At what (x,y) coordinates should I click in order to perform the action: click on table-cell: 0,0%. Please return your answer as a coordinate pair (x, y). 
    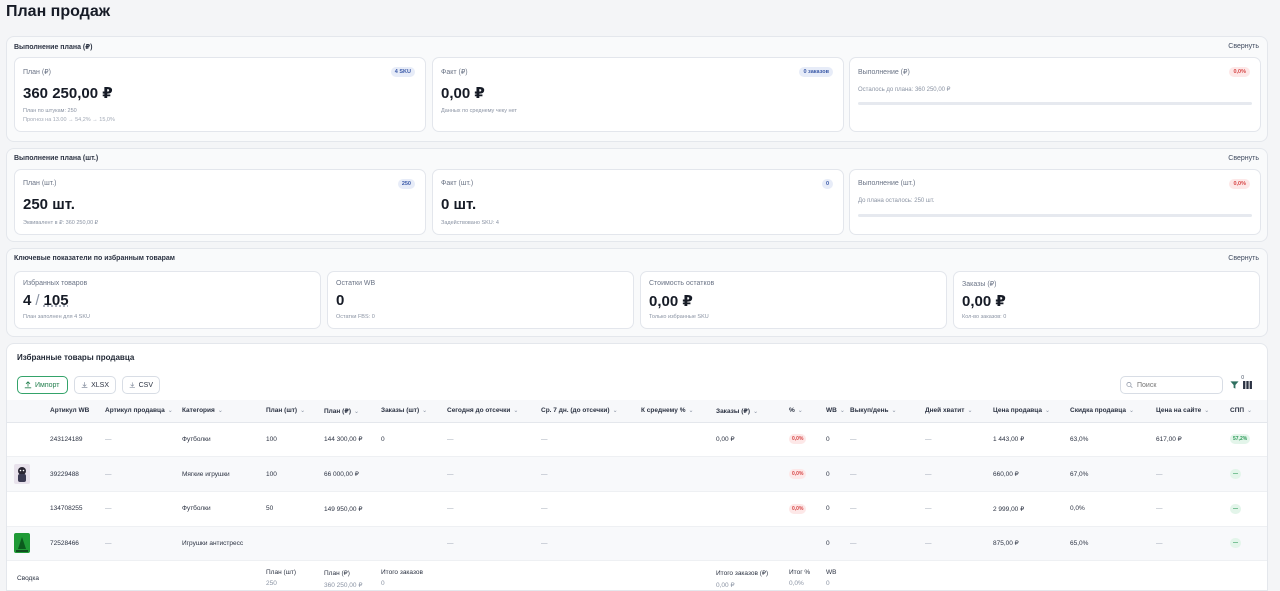
    Looking at the image, I should click on (1109, 509).